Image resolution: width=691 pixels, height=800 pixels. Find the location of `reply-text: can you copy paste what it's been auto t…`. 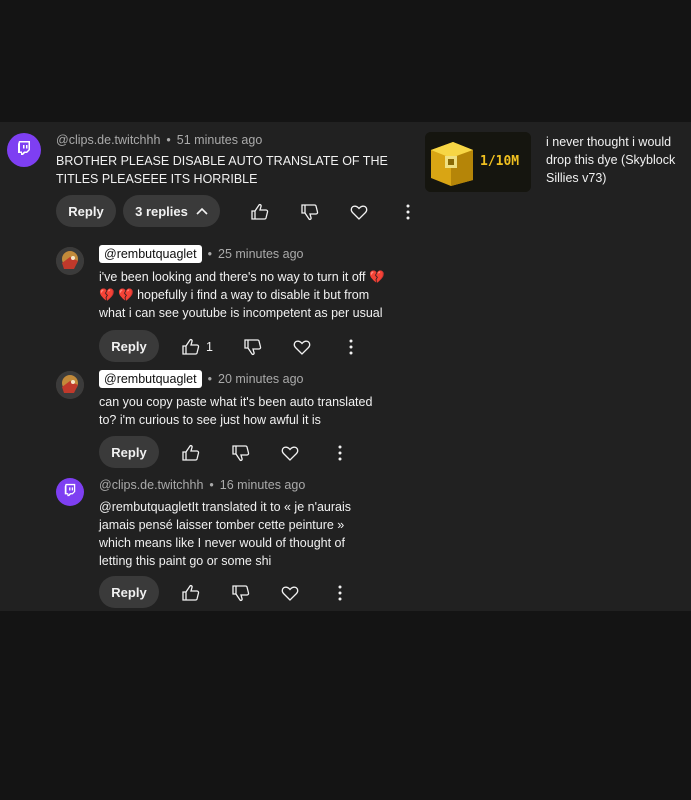

reply-text: can you copy paste what it's been auto t… is located at coordinates (249, 411).